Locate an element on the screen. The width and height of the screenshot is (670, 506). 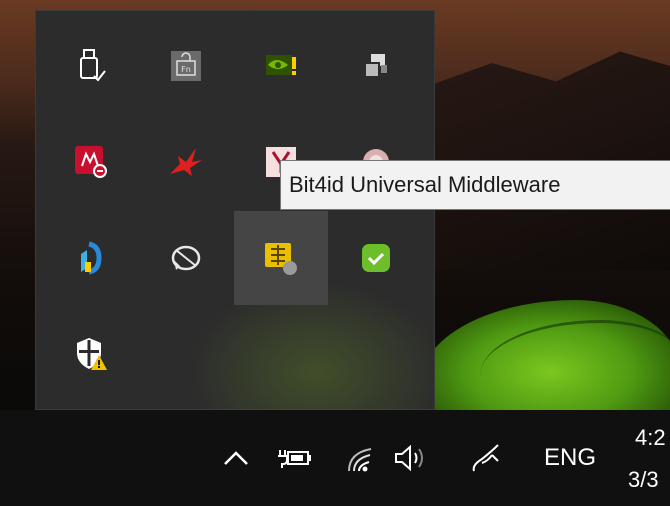
pen-icon is located at coordinates (485, 458).